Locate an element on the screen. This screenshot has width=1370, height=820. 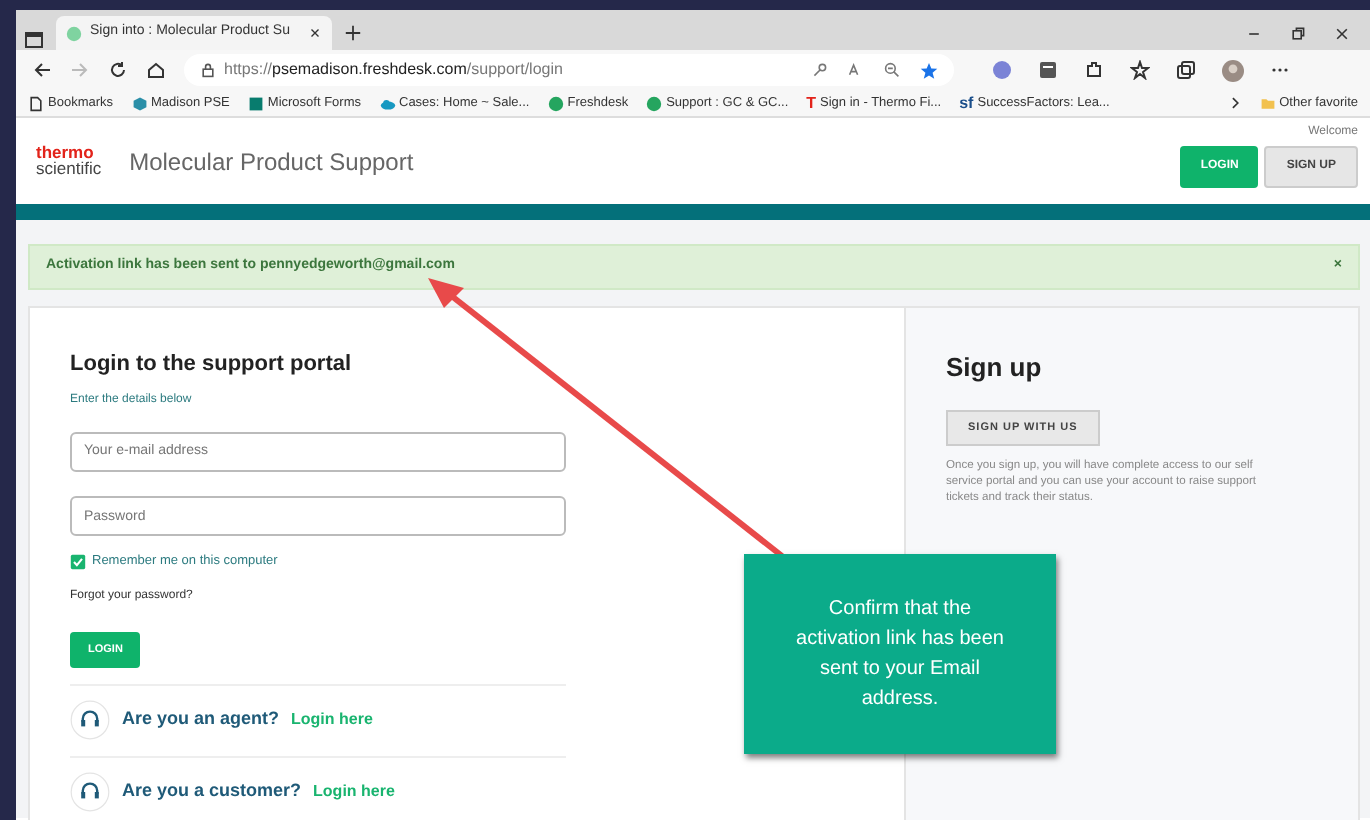
cube-icon is located at coordinates (139, 103).